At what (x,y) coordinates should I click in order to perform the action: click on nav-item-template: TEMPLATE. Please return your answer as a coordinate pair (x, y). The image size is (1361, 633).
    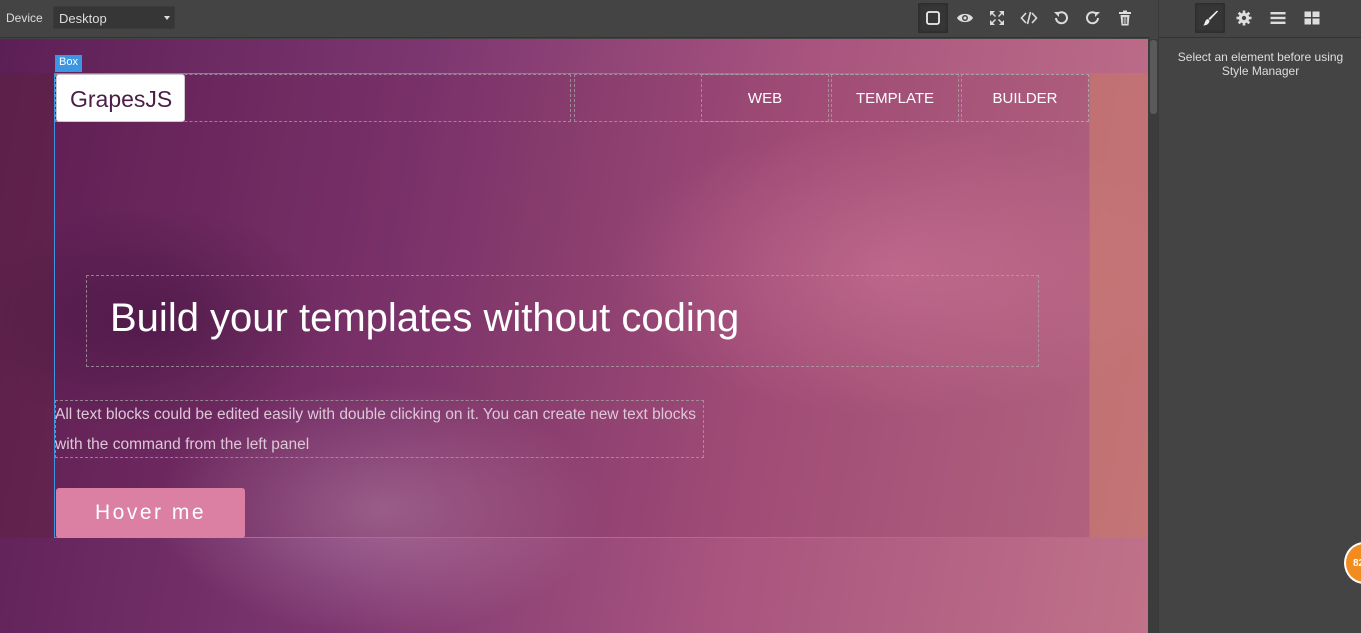
    Looking at the image, I should click on (895, 98).